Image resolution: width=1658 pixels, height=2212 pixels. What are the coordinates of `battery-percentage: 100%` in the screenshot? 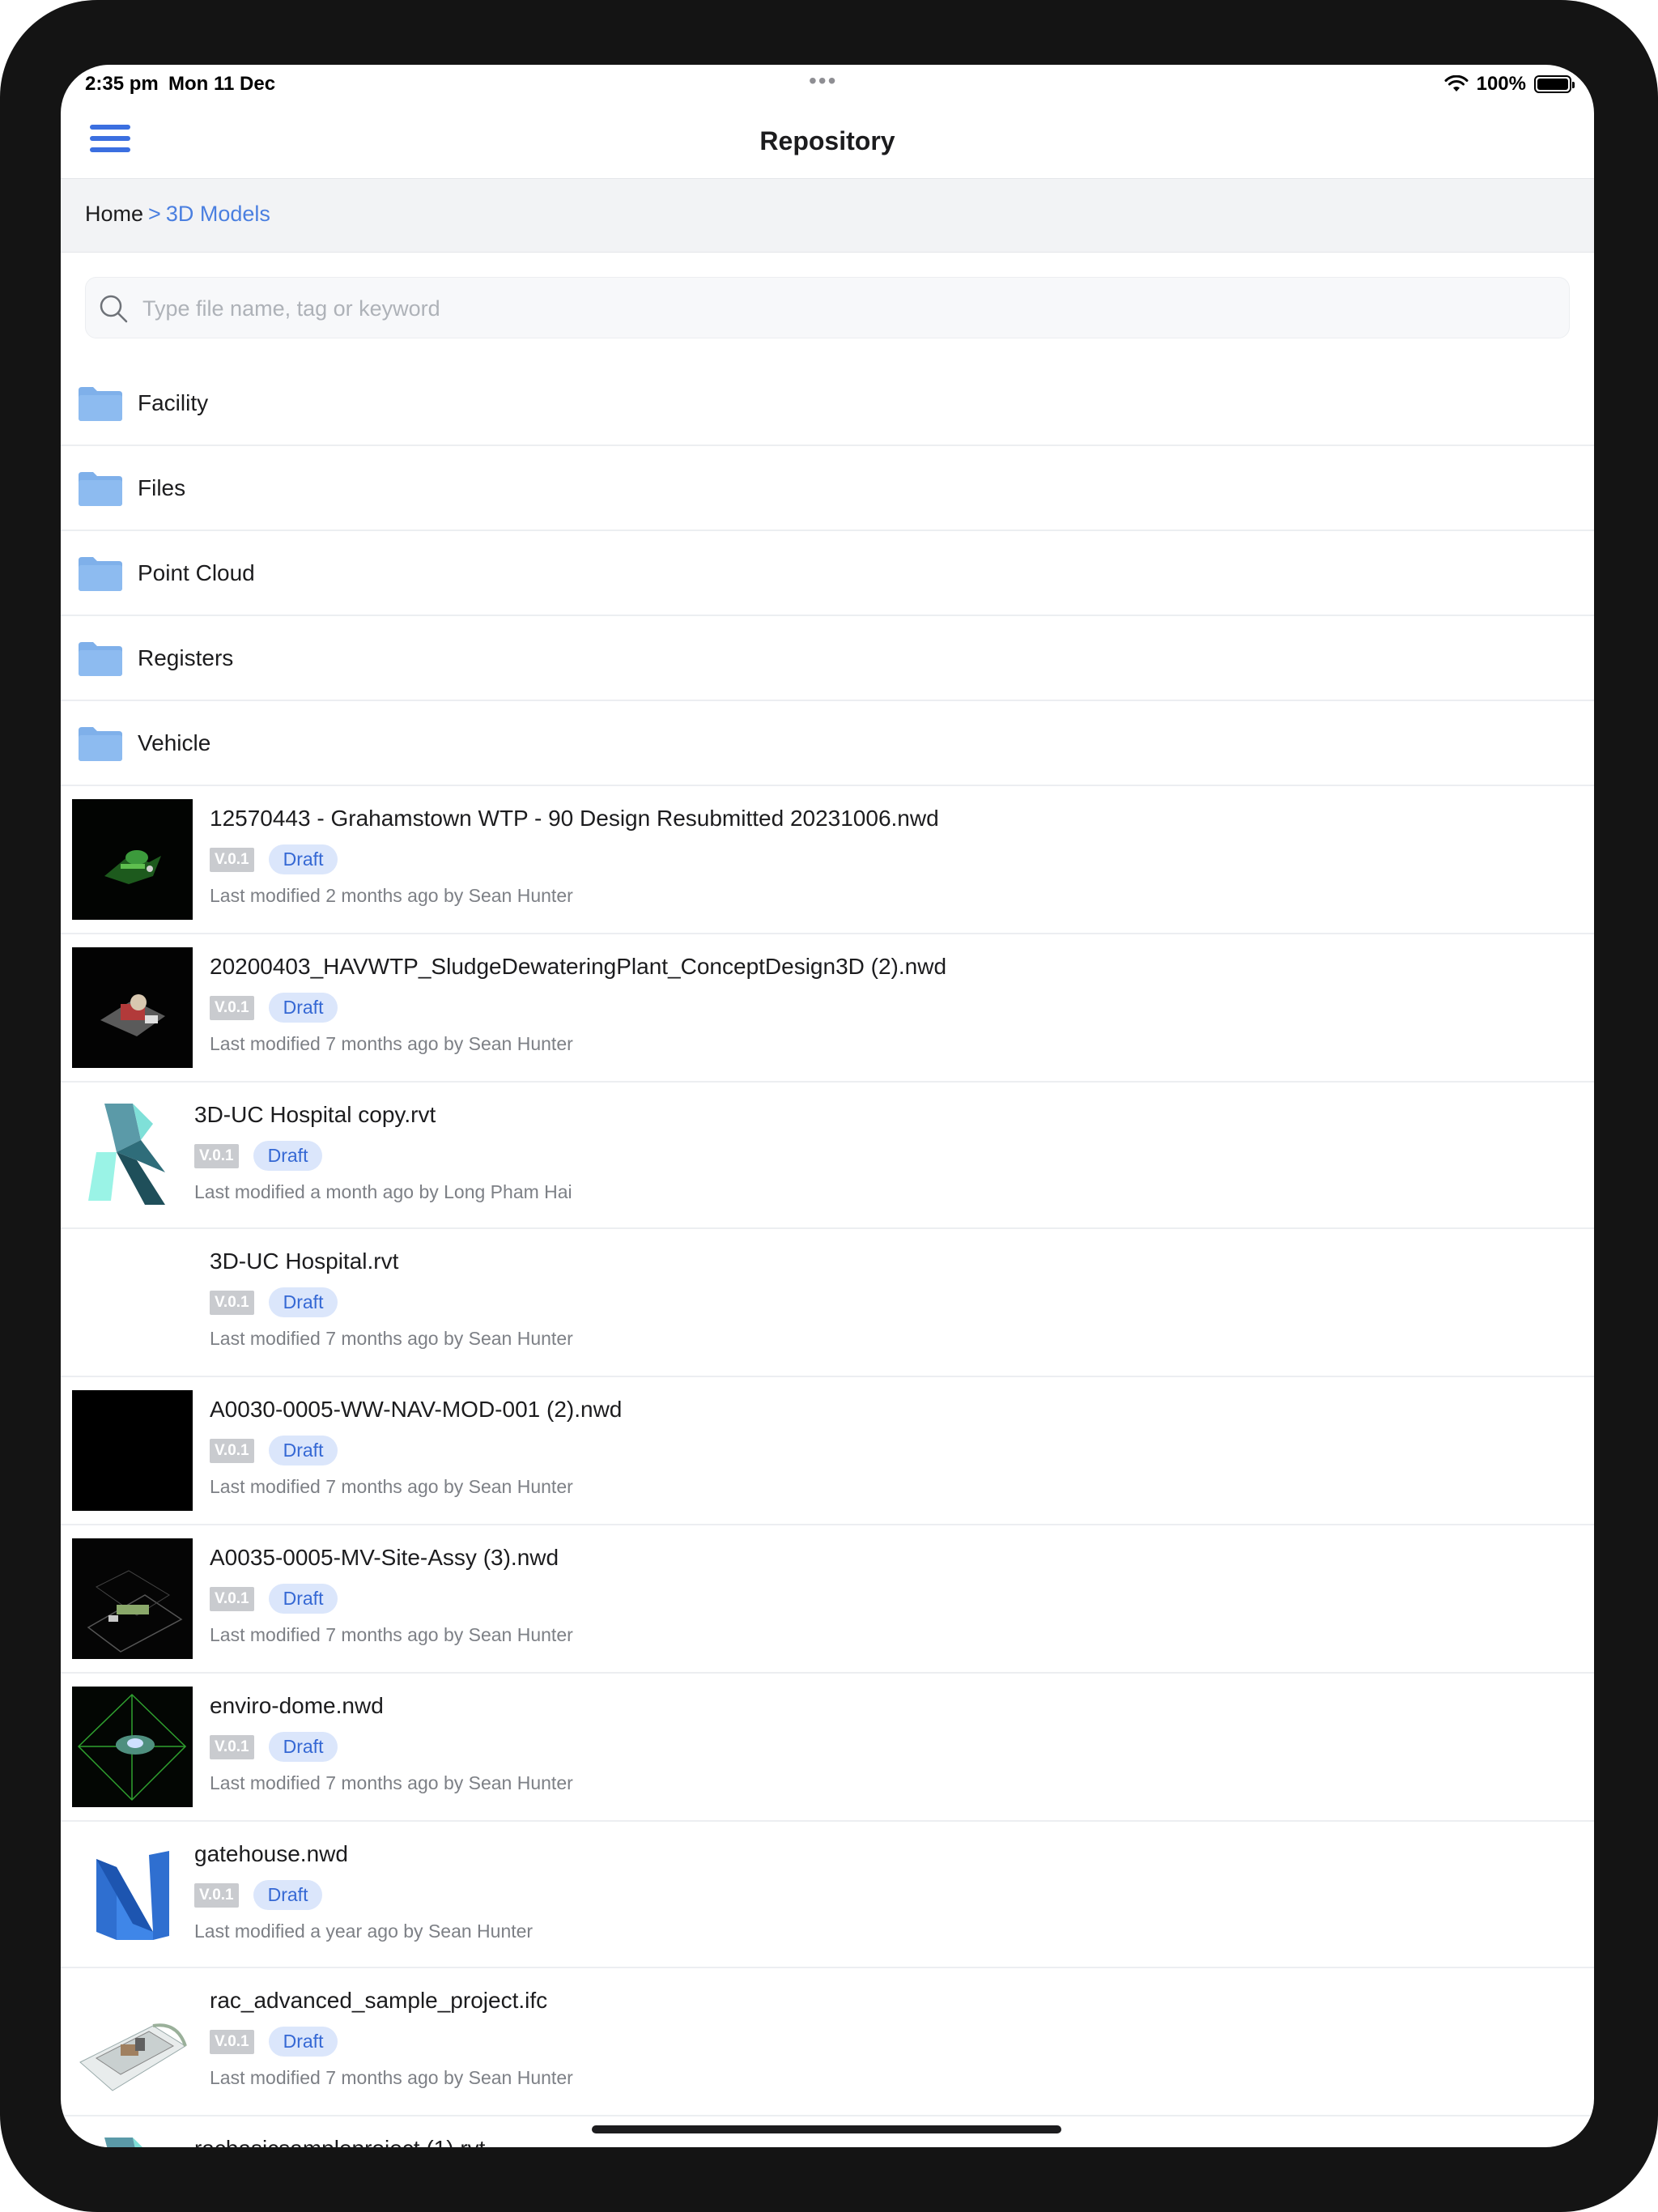 It's located at (1501, 84).